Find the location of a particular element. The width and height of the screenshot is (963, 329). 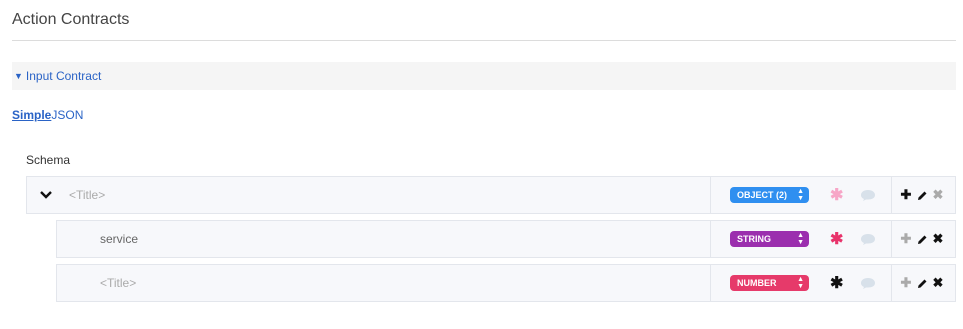

accordion-label: Input Contract is located at coordinates (63, 76).